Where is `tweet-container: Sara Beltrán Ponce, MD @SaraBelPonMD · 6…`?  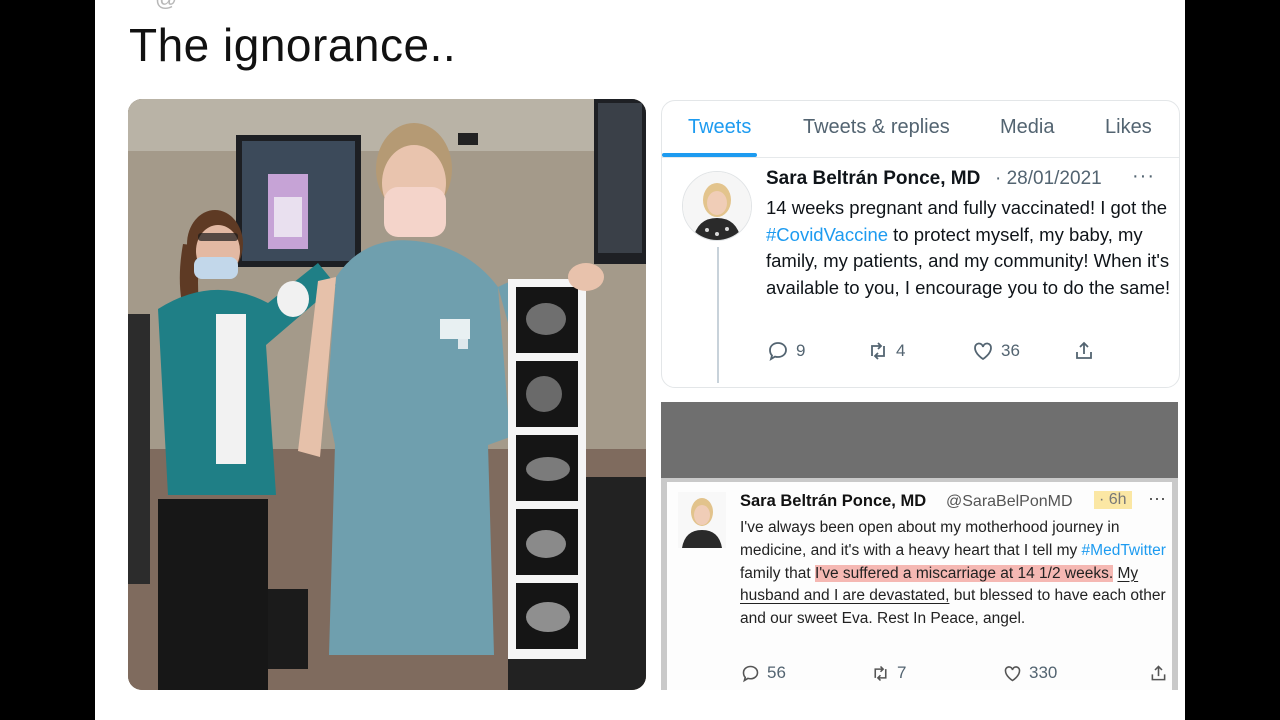 tweet-container: Sara Beltrán Ponce, MD @SaraBelPonMD · 6… is located at coordinates (919, 586).